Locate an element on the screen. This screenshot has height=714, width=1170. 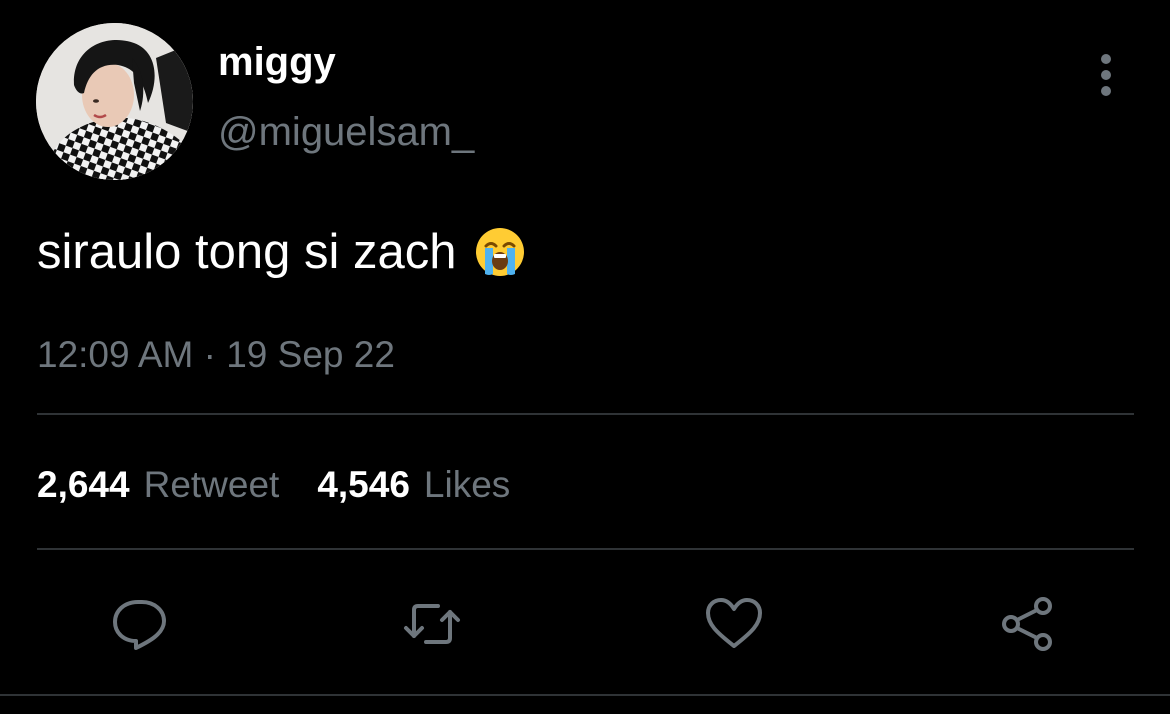
retweet-icon is located at coordinates (432, 624).